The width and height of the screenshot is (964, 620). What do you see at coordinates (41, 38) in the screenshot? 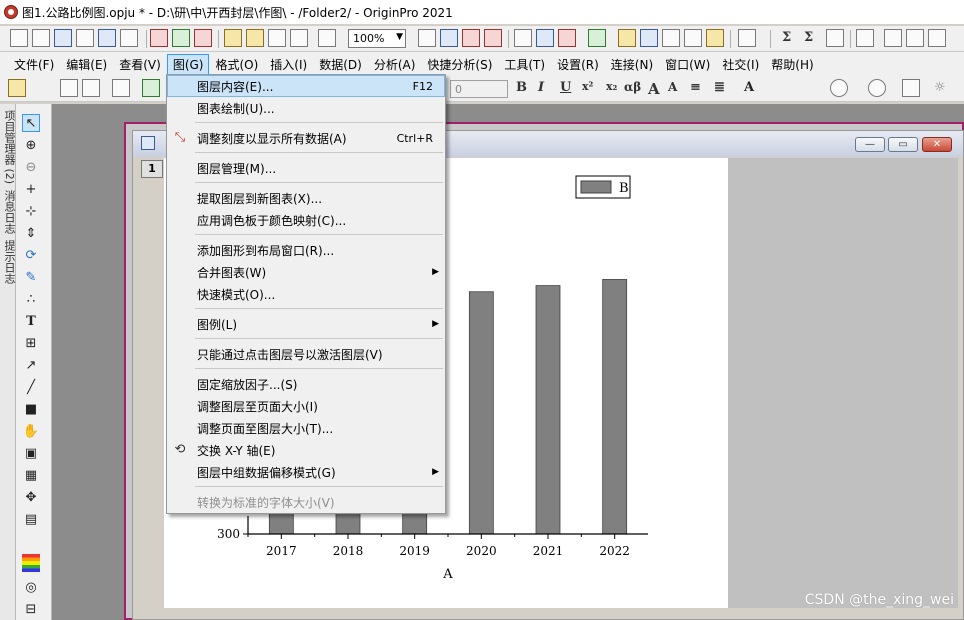
I see `new-worksheet-icon` at bounding box center [41, 38].